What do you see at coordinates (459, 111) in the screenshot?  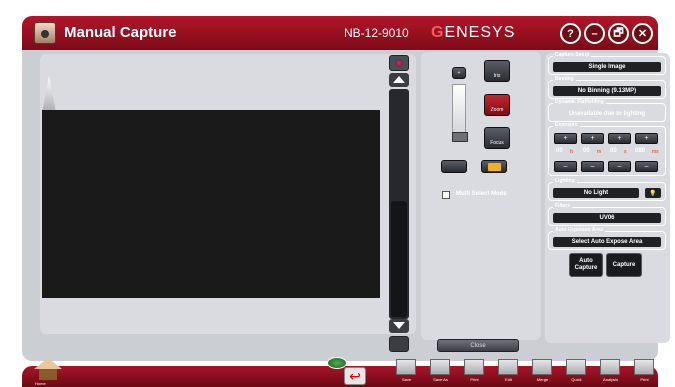 I see `zoom-slider-track` at bounding box center [459, 111].